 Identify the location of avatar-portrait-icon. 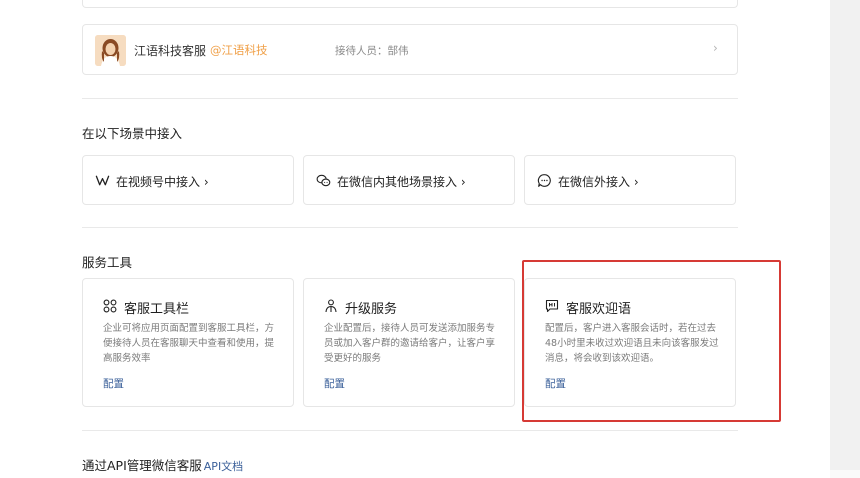
(110, 50).